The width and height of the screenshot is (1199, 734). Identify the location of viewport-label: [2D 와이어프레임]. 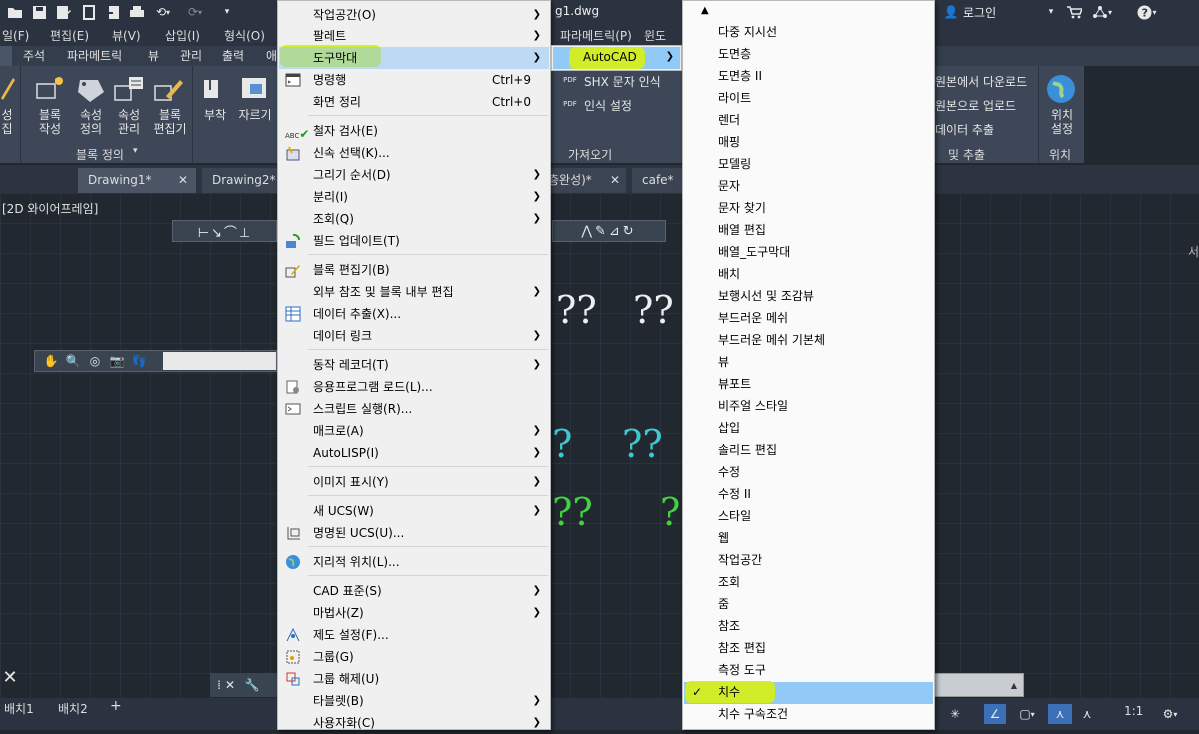
(50, 208).